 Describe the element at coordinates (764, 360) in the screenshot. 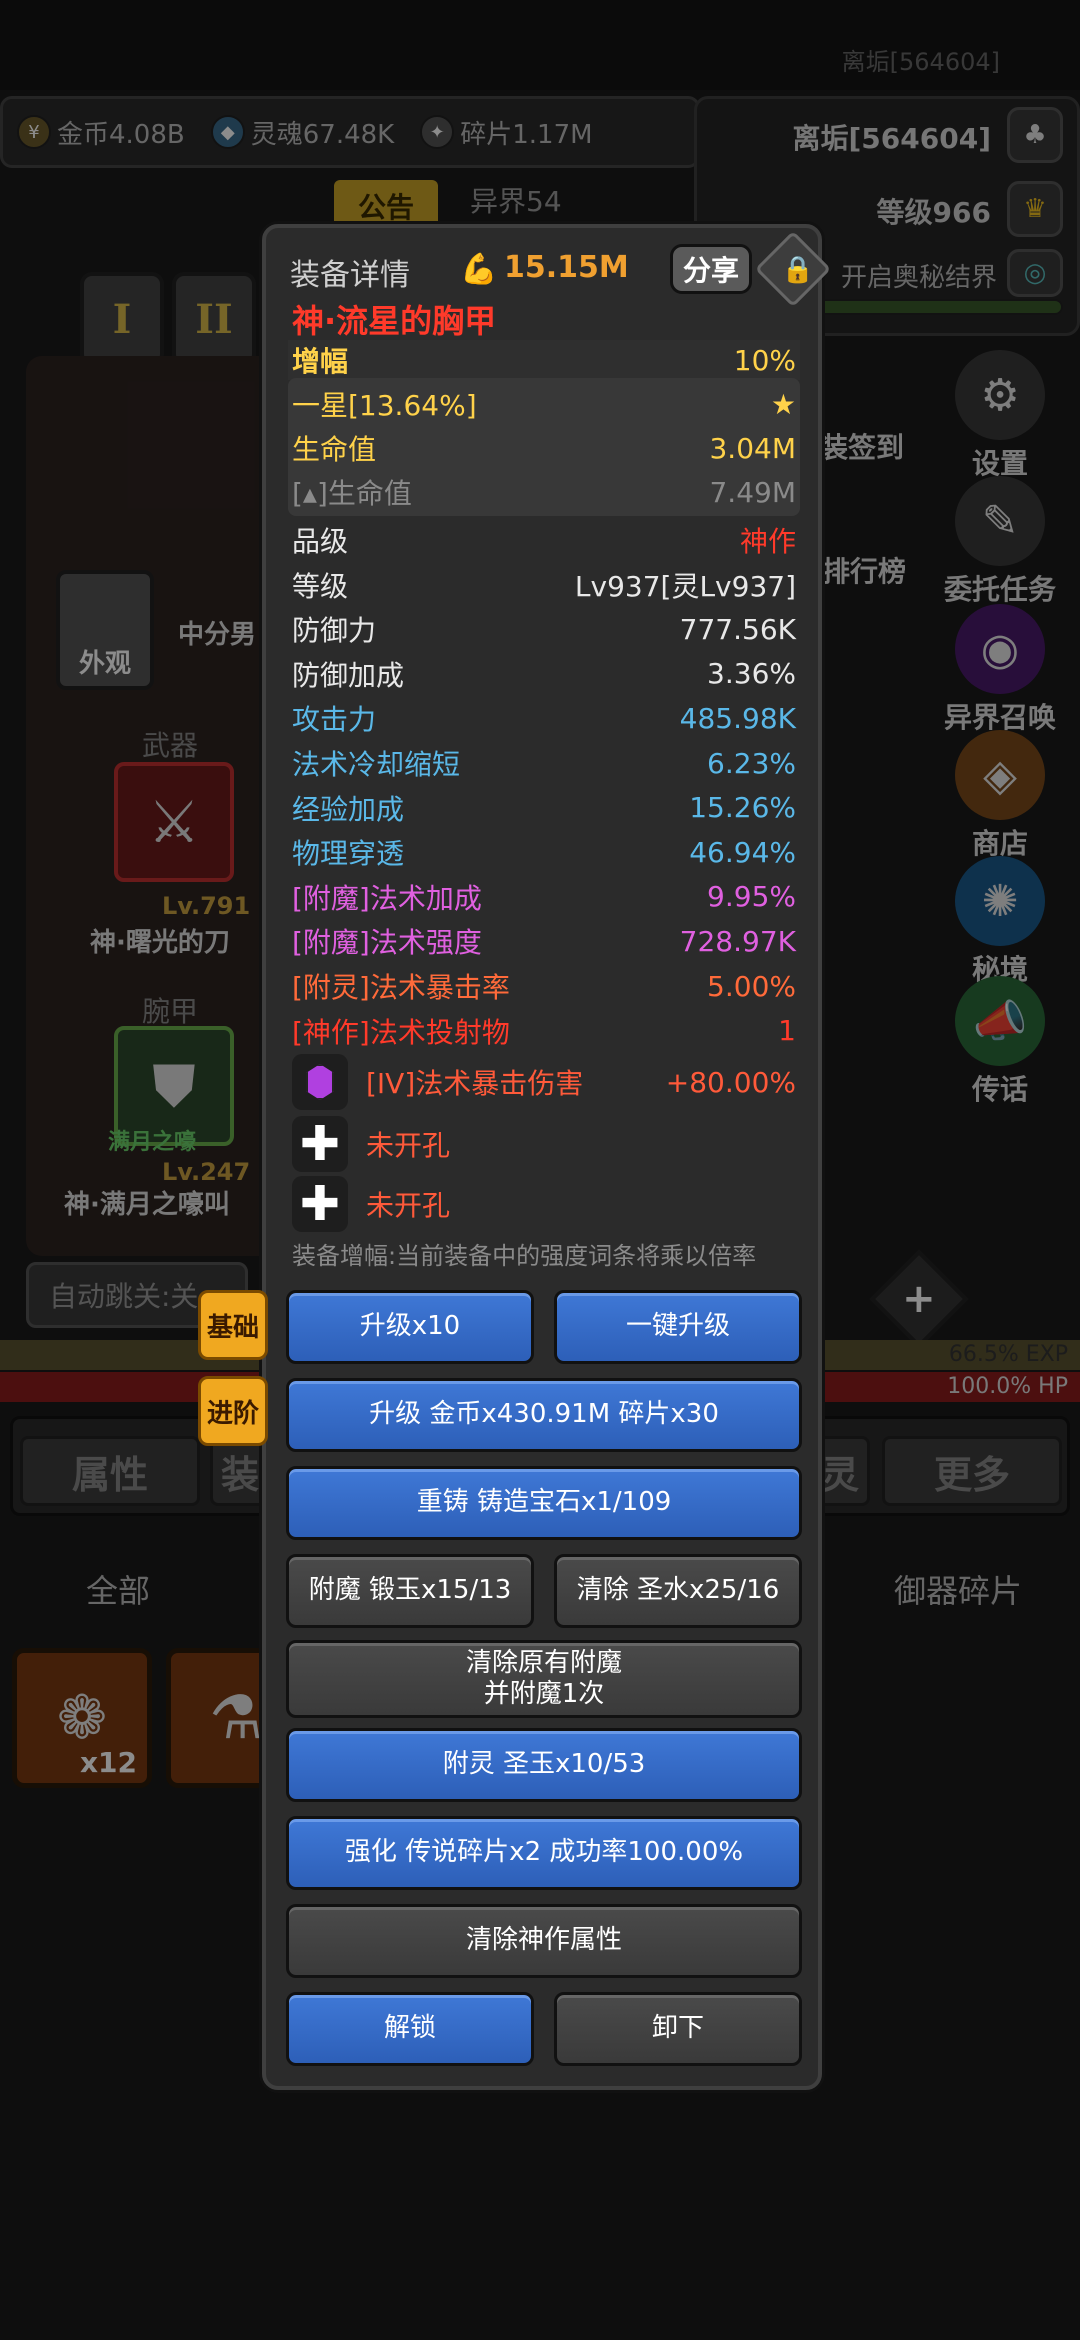

I see `amplify-value: 10%` at that location.